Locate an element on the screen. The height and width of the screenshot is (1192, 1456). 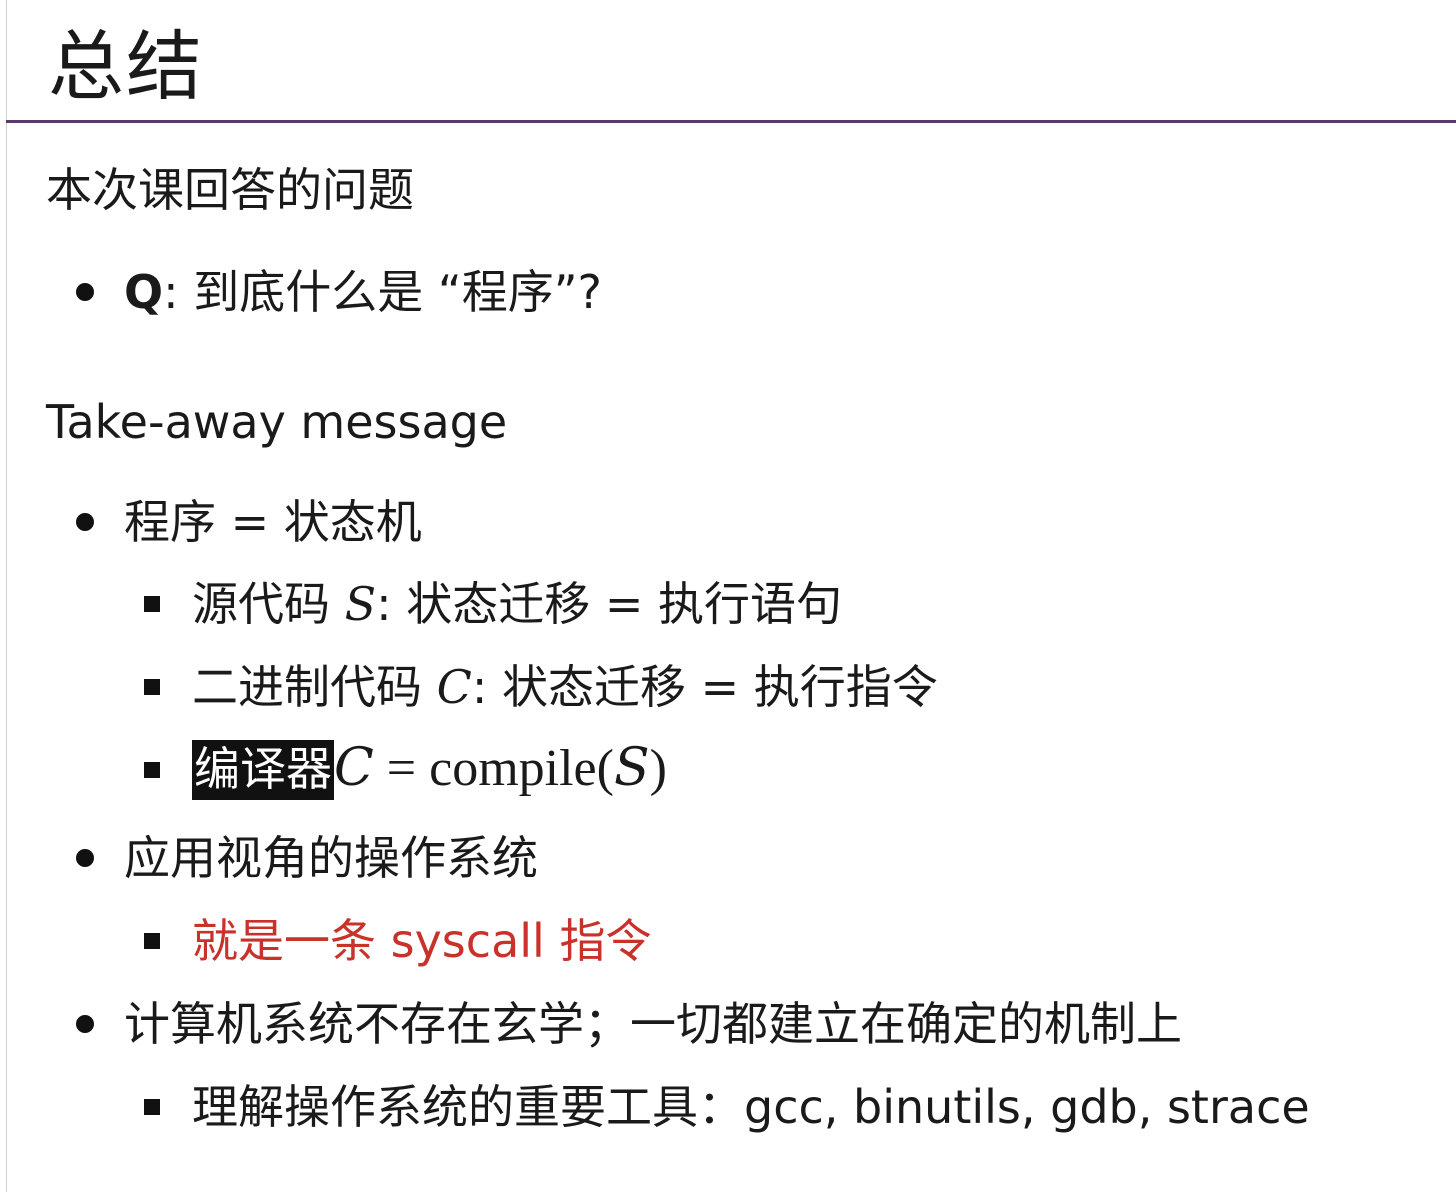
subitem-binary-code: 二进制代码 C: 状态迁移 = 执行指令 is located at coordinates (565, 687).